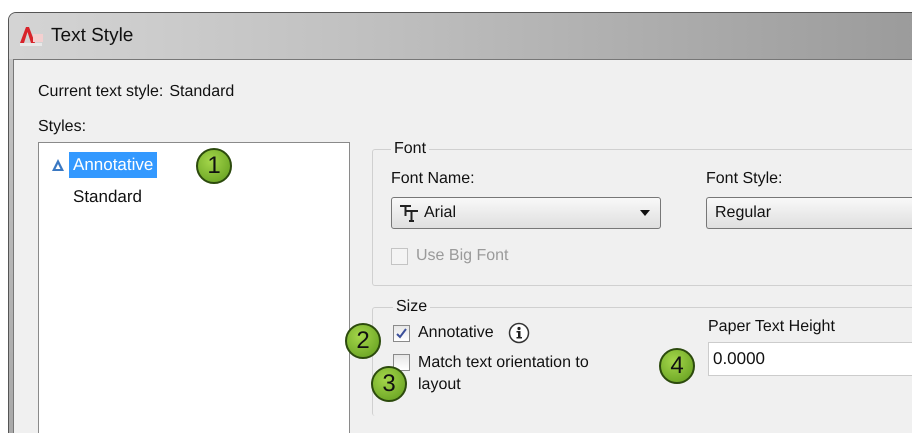 The height and width of the screenshot is (433, 912). I want to click on caret-icon, so click(645, 213).